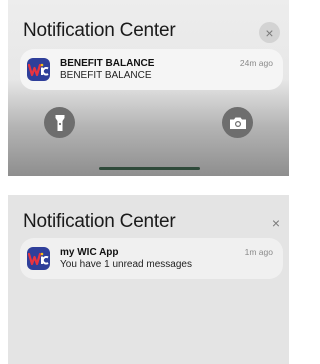 The height and width of the screenshot is (364, 320). I want to click on notification-title: my WIC App, so click(89, 252).